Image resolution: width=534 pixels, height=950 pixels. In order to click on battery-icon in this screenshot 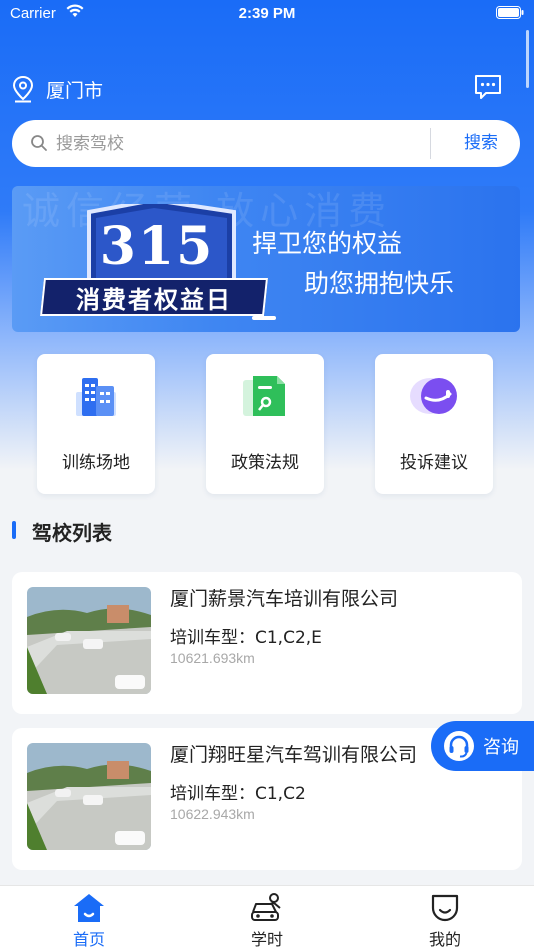, I will do `click(510, 12)`.